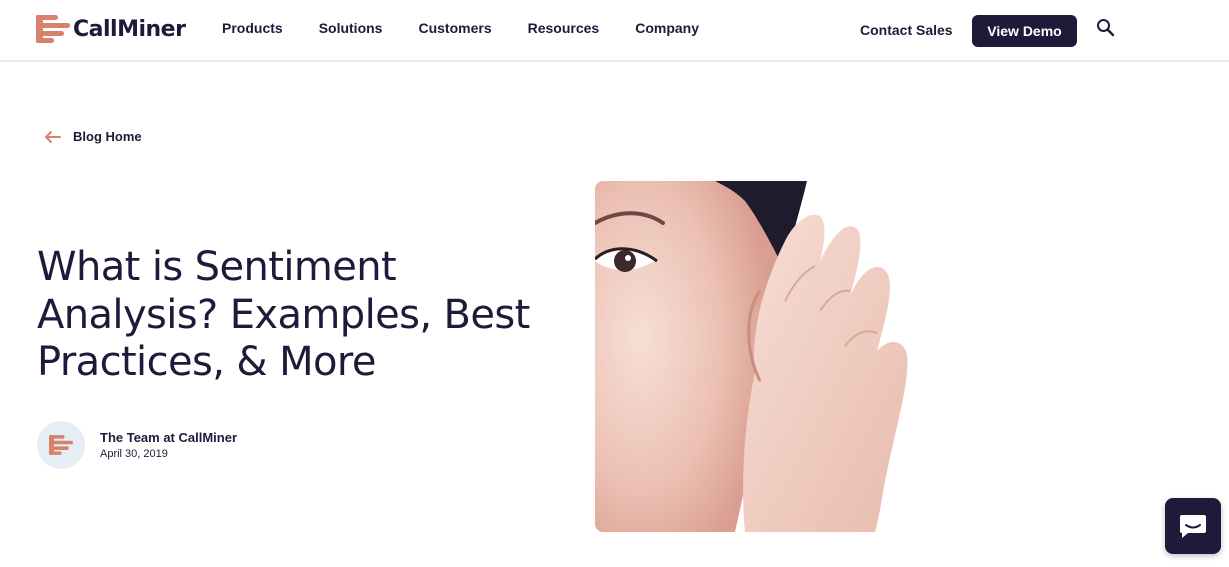 The image size is (1229, 567). Describe the element at coordinates (906, 30) in the screenshot. I see `contact-sales-link: Contact Sales` at that location.